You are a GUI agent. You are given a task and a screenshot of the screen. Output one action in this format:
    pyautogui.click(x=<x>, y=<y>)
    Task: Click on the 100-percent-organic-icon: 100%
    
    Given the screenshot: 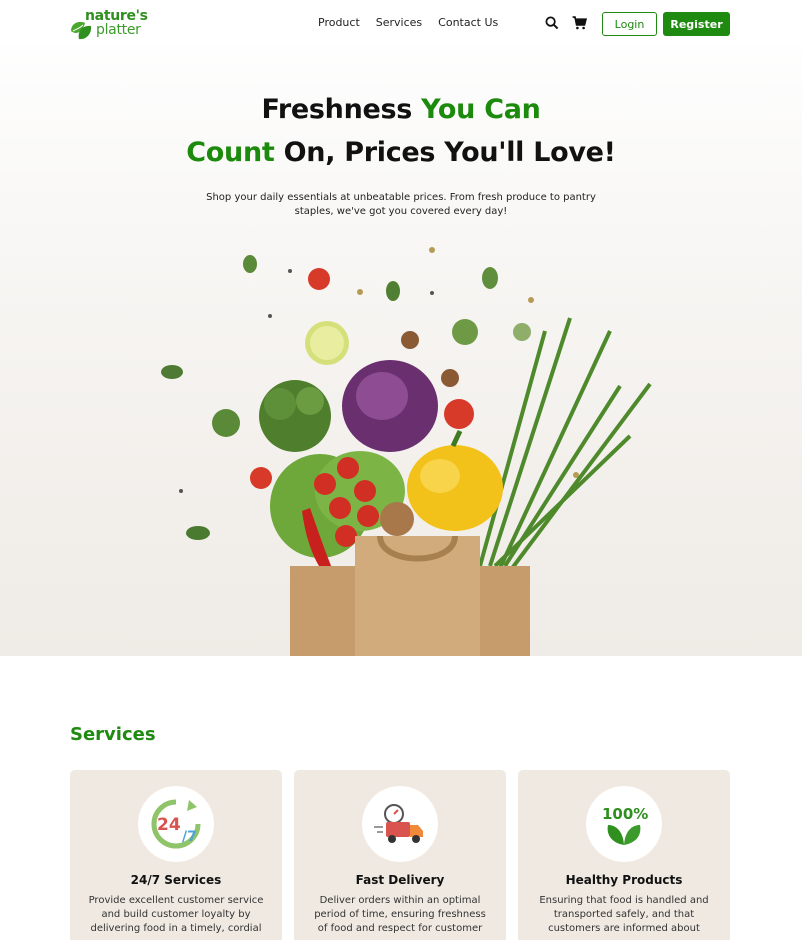 What is the action you would take?
    pyautogui.click(x=624, y=824)
    